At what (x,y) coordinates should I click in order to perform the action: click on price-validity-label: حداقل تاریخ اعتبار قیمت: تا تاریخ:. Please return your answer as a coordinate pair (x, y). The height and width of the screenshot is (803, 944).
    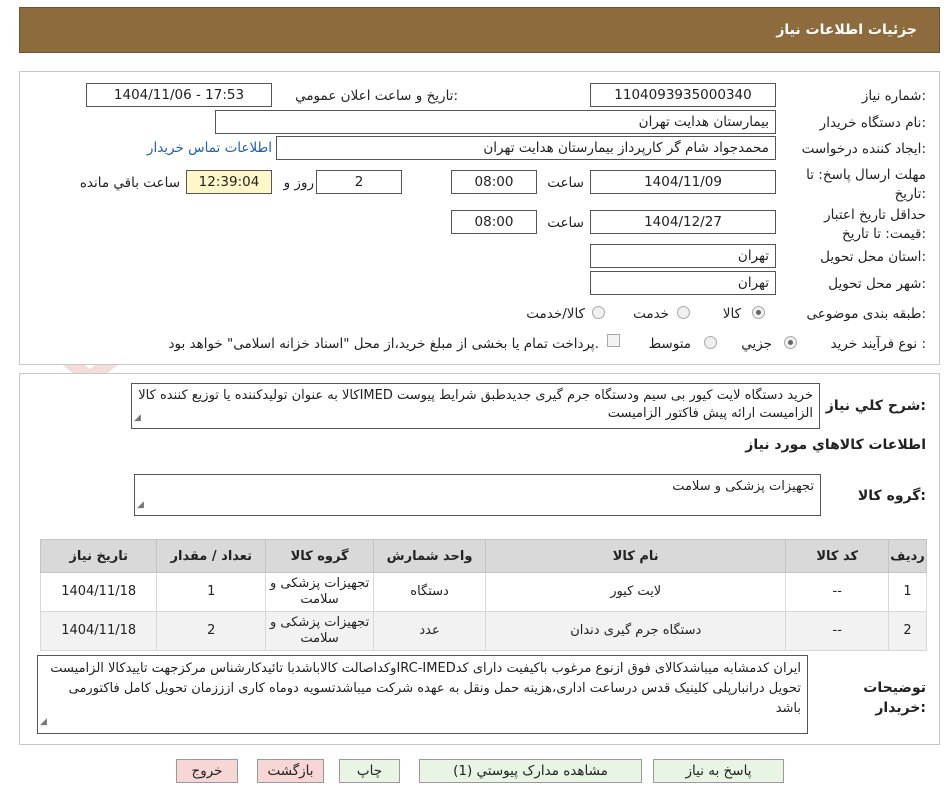
    Looking at the image, I should click on (875, 225).